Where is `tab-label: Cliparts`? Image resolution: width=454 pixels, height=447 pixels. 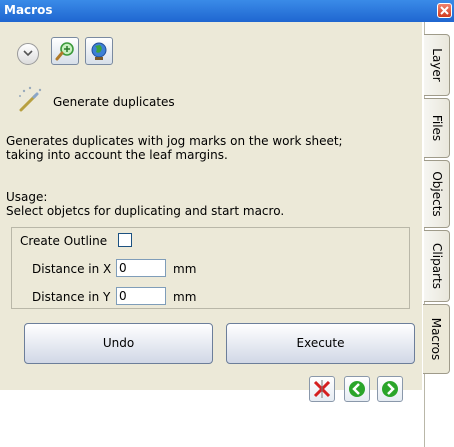 tab-label: Cliparts is located at coordinates (436, 266).